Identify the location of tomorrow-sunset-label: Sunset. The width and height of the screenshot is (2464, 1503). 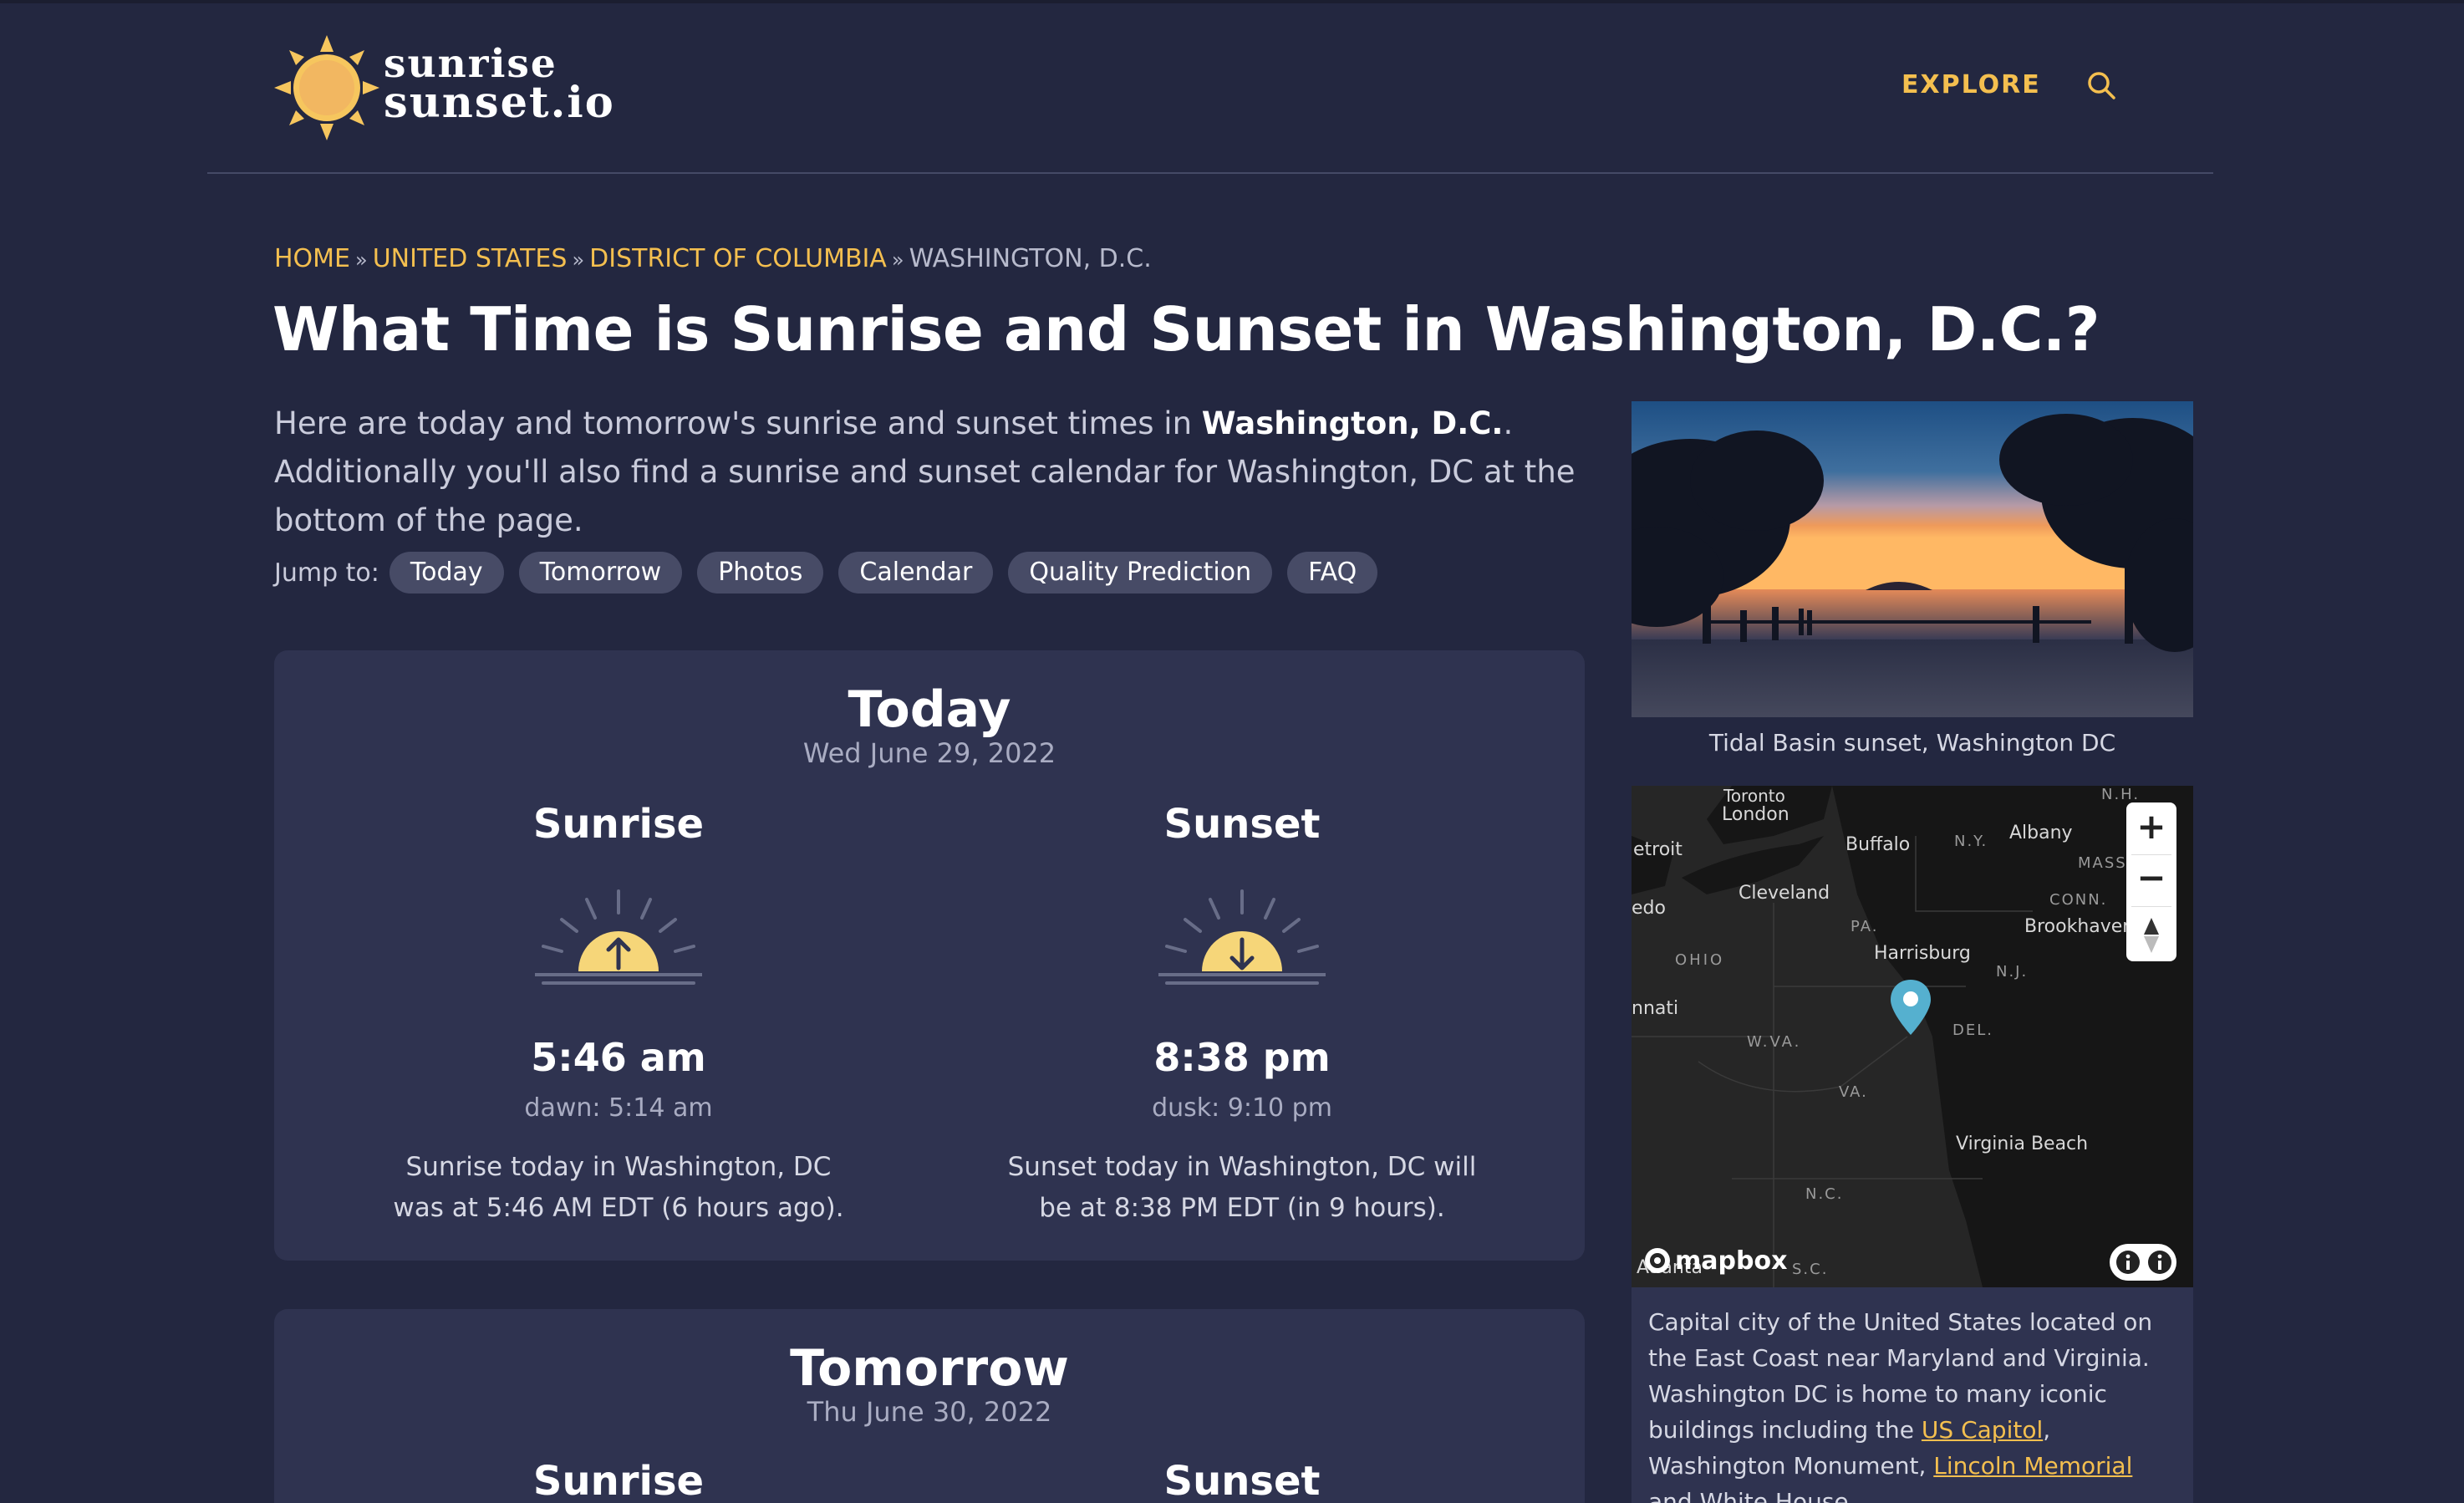
(1242, 1480).